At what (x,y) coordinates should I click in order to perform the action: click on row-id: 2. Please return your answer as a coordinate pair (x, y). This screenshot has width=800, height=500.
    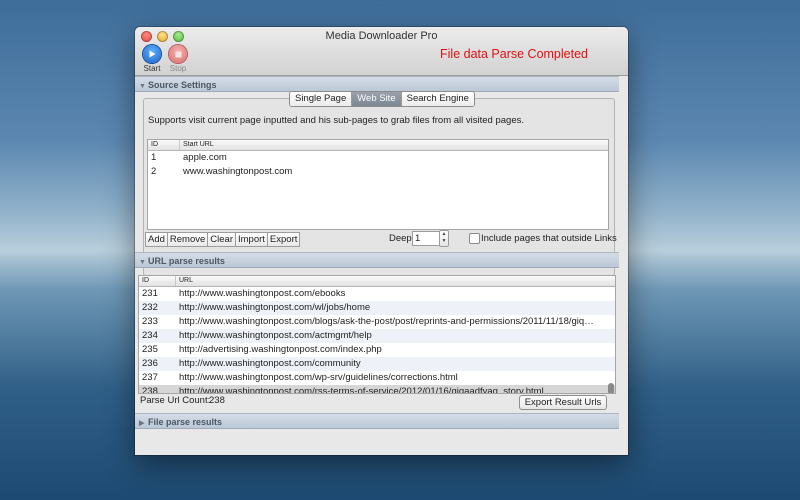
    Looking at the image, I should click on (154, 171).